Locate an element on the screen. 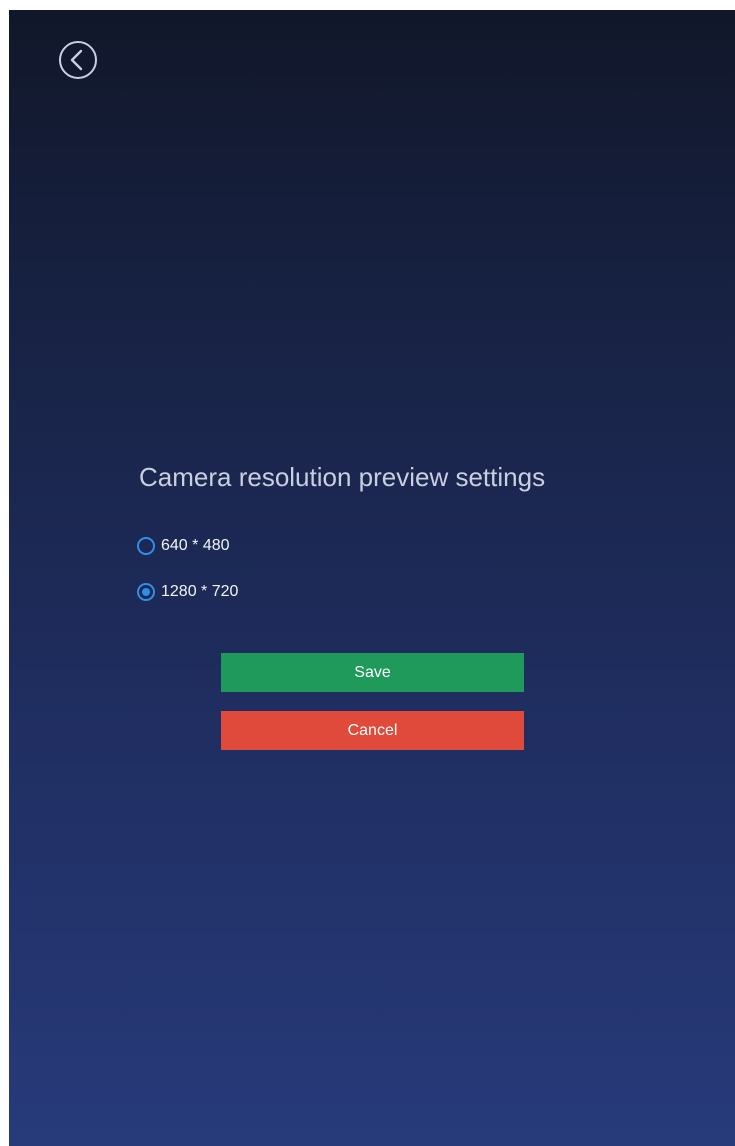  save-button: Save is located at coordinates (372, 672).